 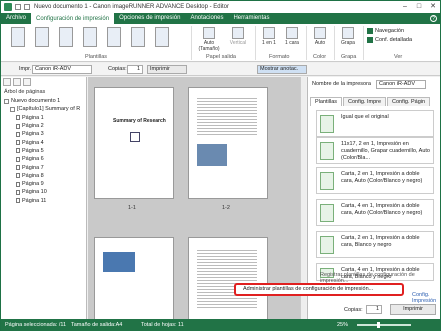 What do you see at coordinates (343, 325) in the screenshot?
I see `zoom-level: 25%` at bounding box center [343, 325].